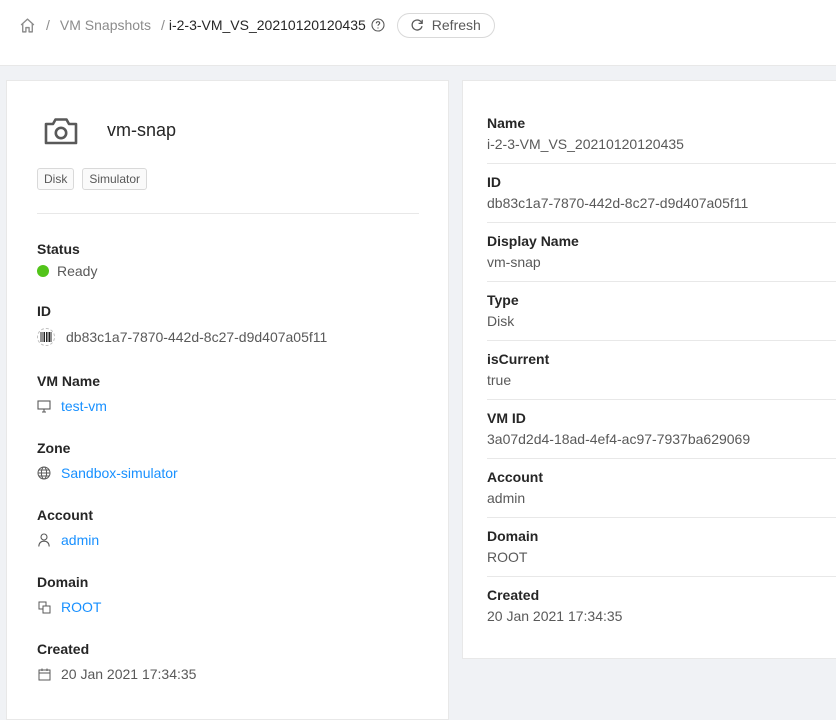 The width and height of the screenshot is (836, 720). What do you see at coordinates (46, 337) in the screenshot?
I see `barcode-icon` at bounding box center [46, 337].